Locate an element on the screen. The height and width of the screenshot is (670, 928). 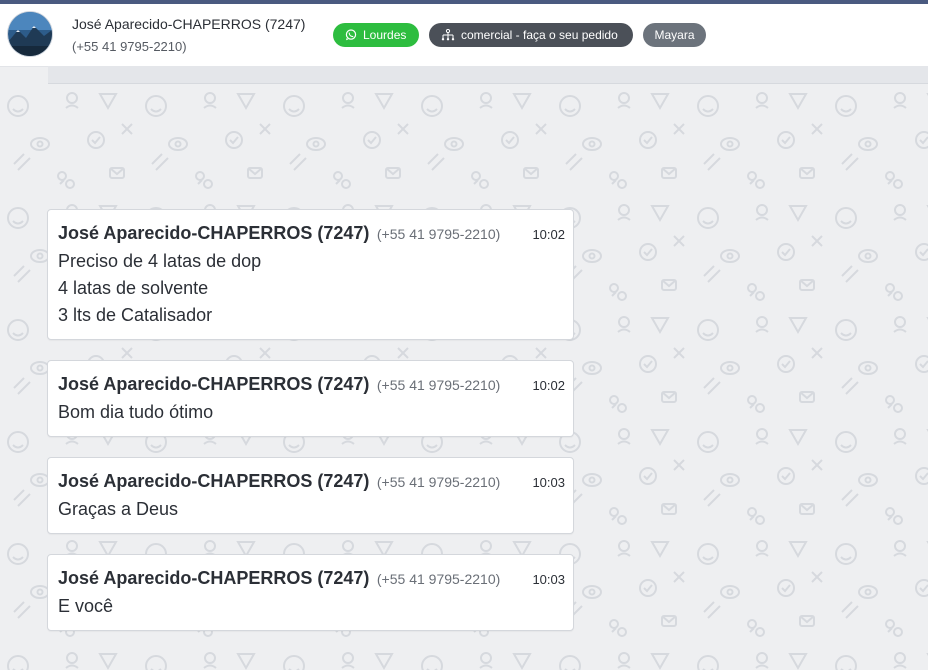
message-text-line: E você is located at coordinates (86, 606).